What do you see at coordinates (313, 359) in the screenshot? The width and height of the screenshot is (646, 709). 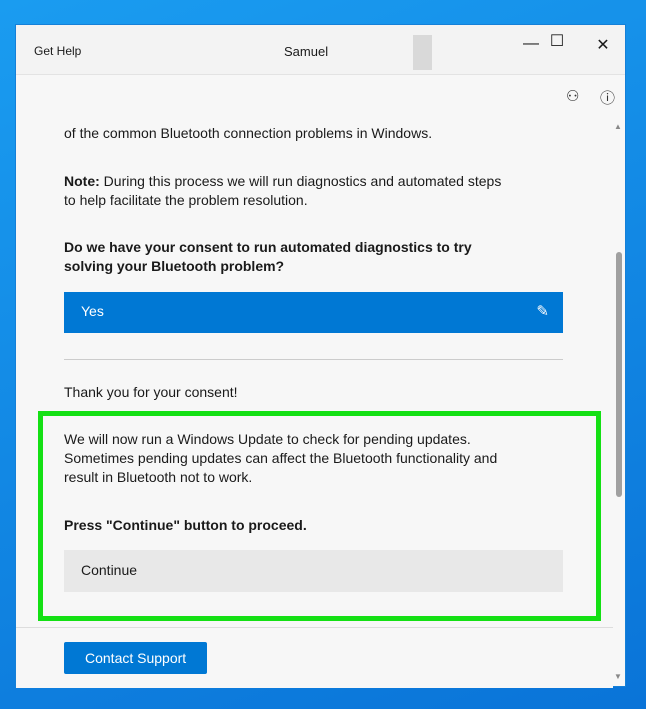 I see `divider` at bounding box center [313, 359].